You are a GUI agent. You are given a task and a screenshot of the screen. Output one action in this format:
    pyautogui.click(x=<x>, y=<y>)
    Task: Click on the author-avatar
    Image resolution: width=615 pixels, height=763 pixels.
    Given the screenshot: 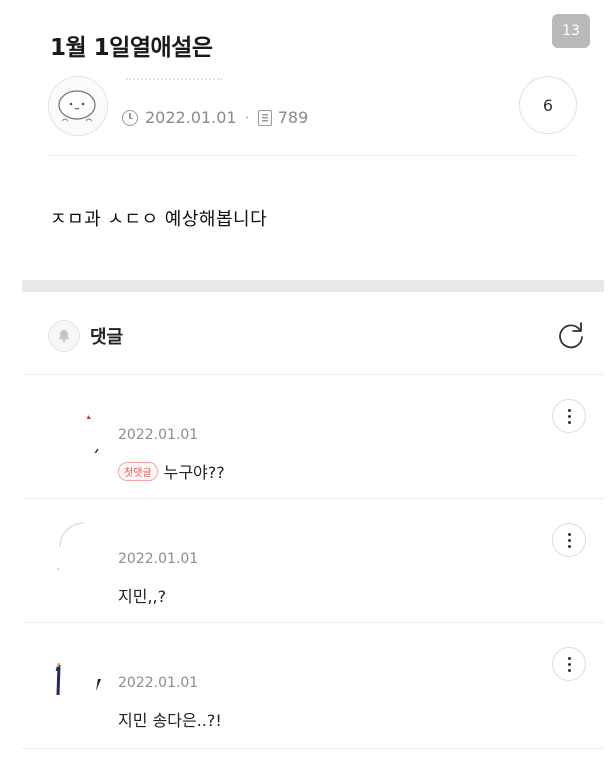 What is the action you would take?
    pyautogui.click(x=78, y=106)
    